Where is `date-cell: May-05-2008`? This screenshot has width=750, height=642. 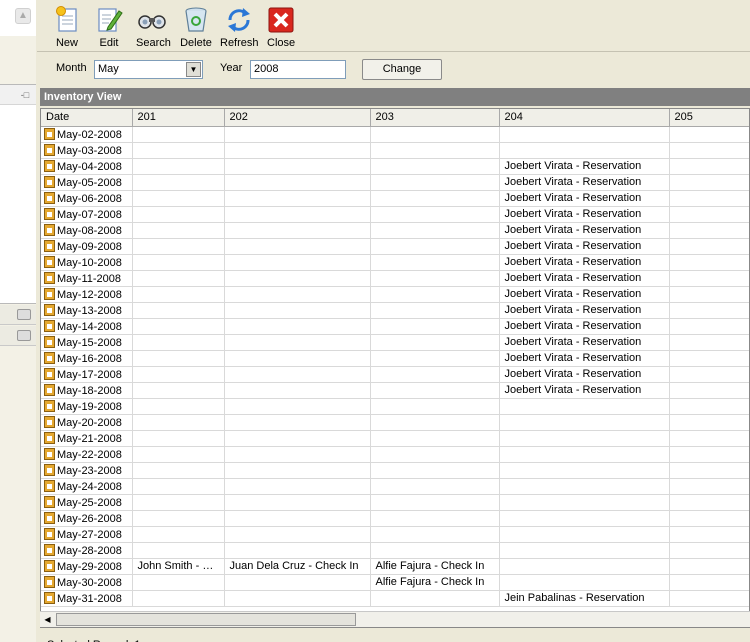 date-cell: May-05-2008 is located at coordinates (87, 182).